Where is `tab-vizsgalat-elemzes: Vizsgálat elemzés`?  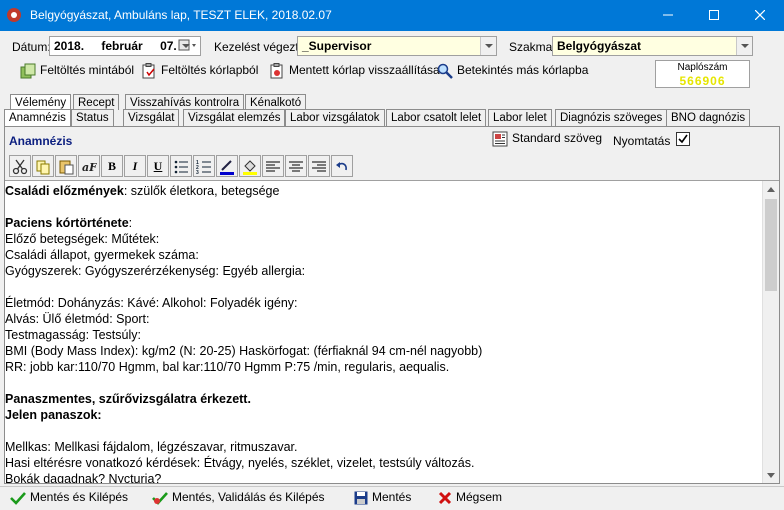
tab-vizsgalat-elemzes: Vizsgálat elemzés is located at coordinates (234, 117).